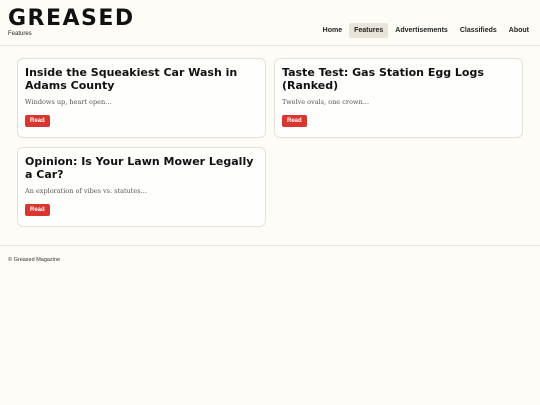 The height and width of the screenshot is (405, 540). I want to click on nav-features: Features, so click(369, 30).